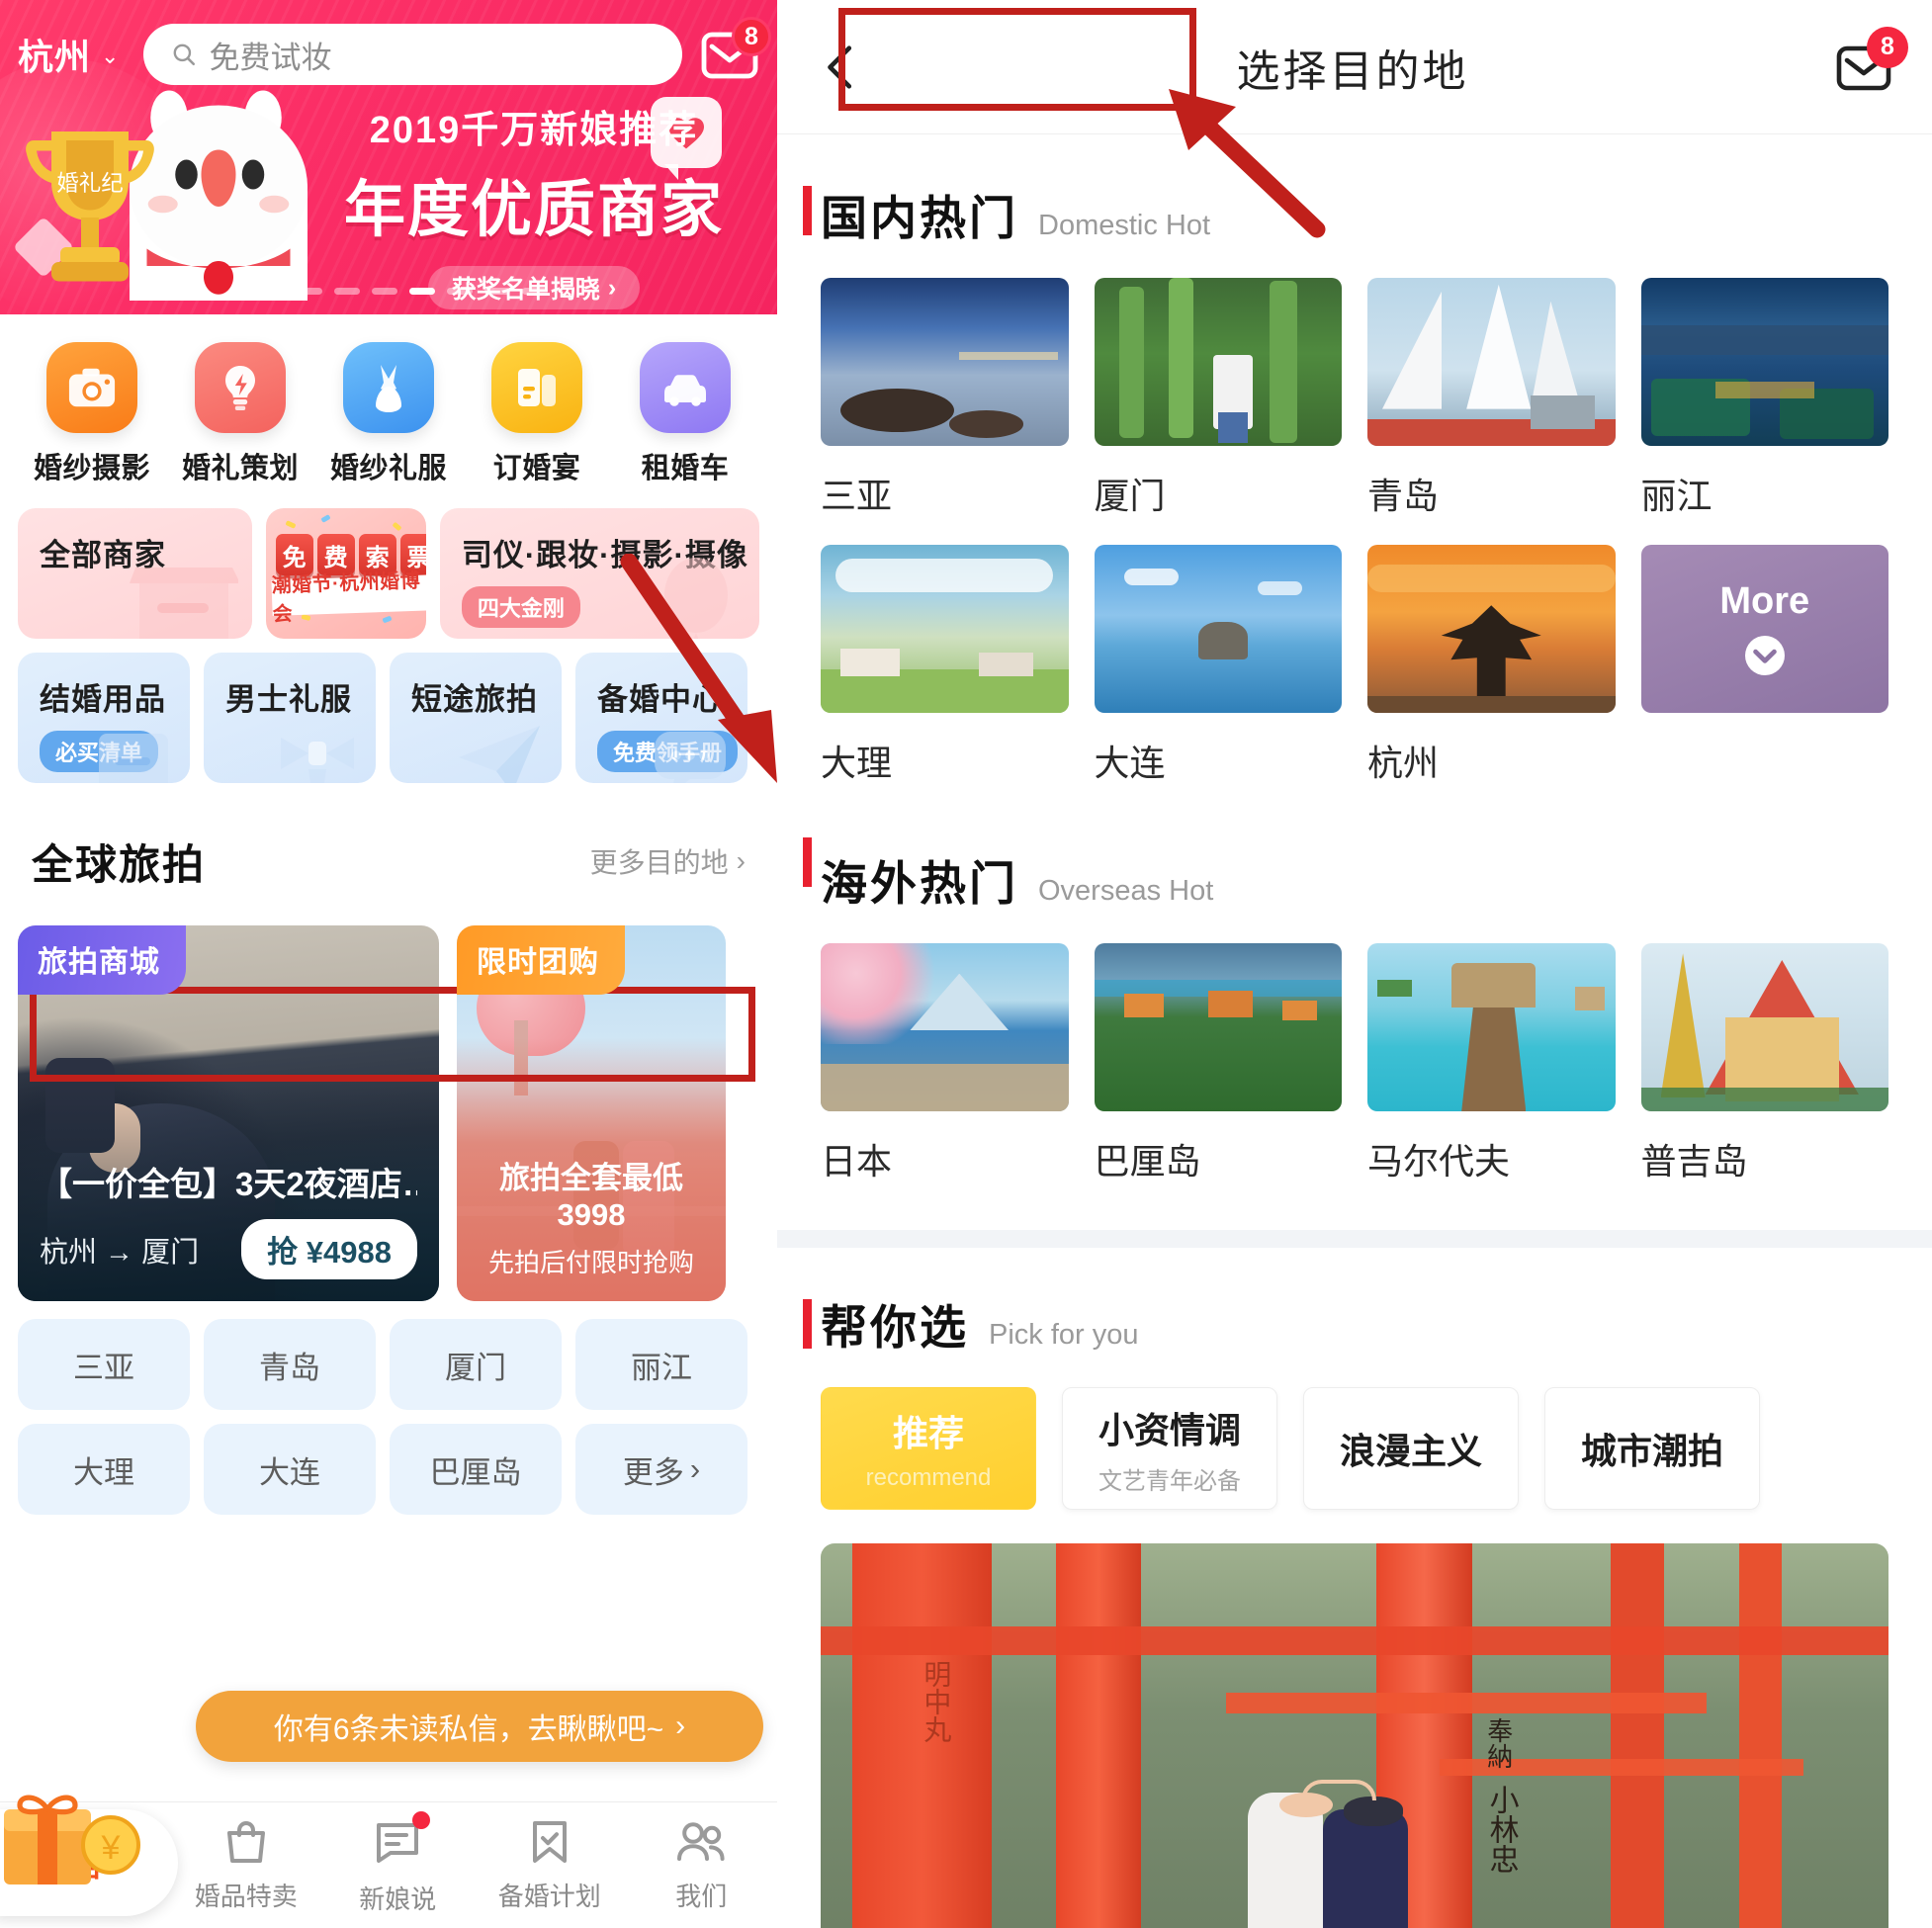  I want to click on top-bar: 杭州 ⌄ 免费试妆 8, so click(388, 54).